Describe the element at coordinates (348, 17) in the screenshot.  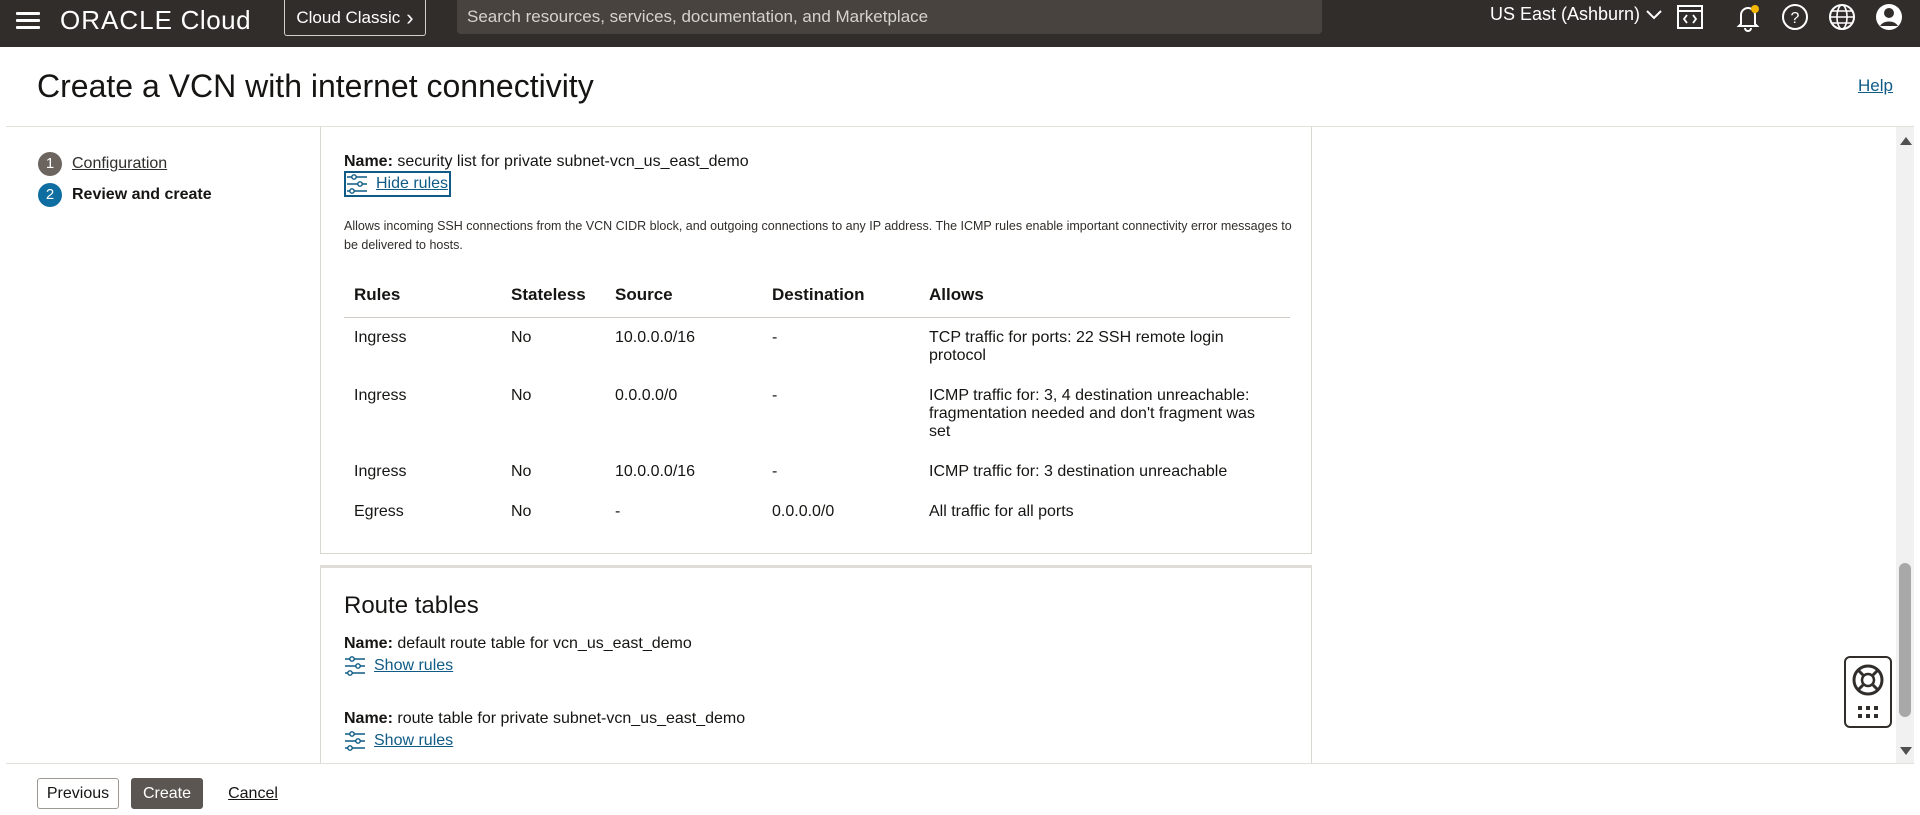
I see `cloud-classic-label: Cloud Classic` at that location.